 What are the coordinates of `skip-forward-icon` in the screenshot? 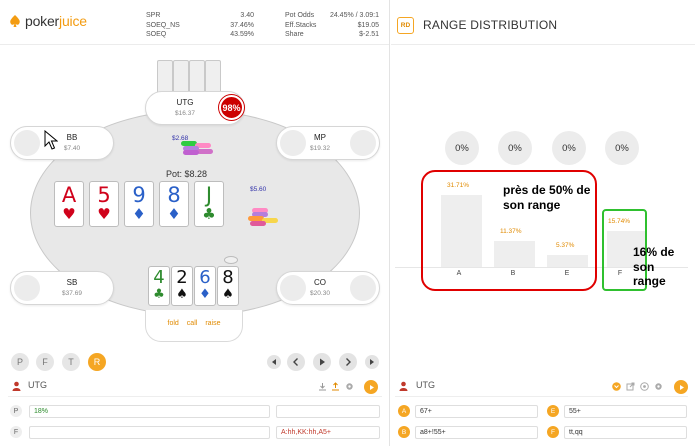 It's located at (372, 362).